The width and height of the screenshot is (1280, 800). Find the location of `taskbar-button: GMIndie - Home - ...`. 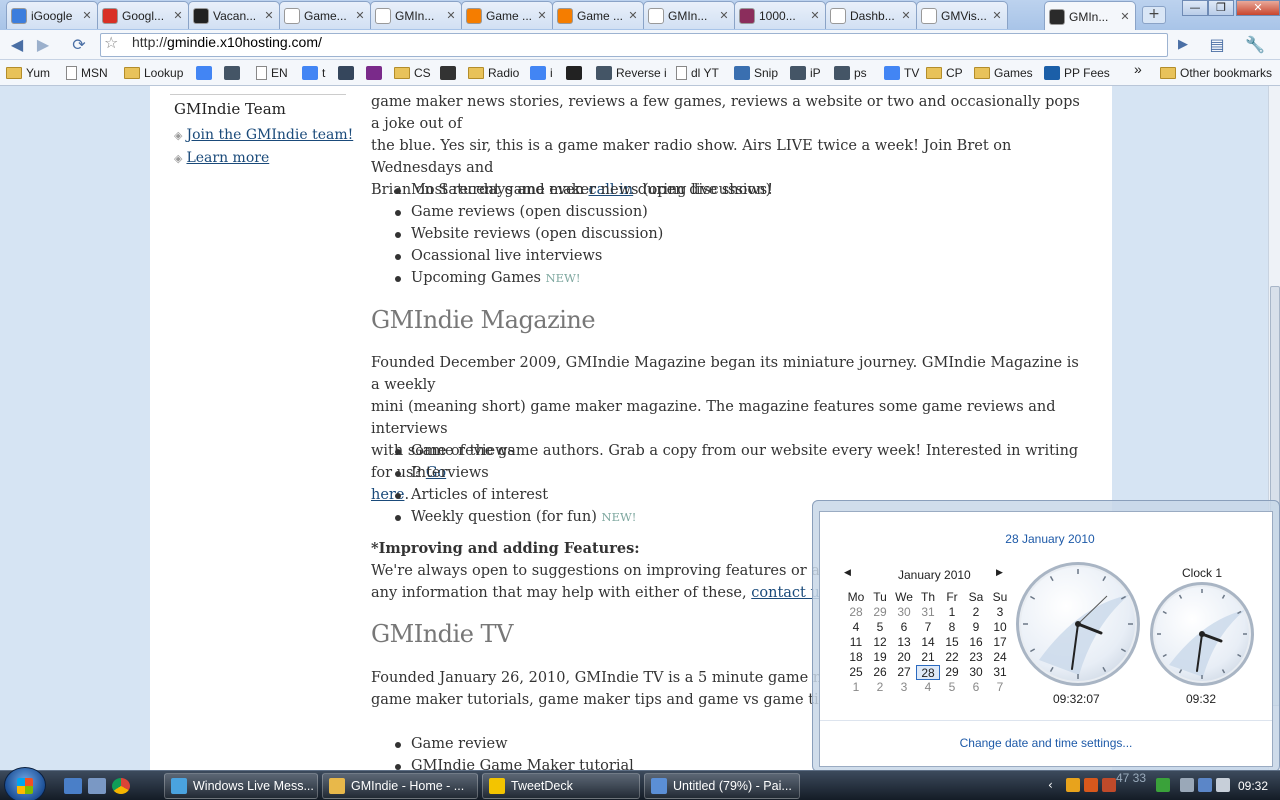

taskbar-button: GMIndie - Home - ... is located at coordinates (400, 786).